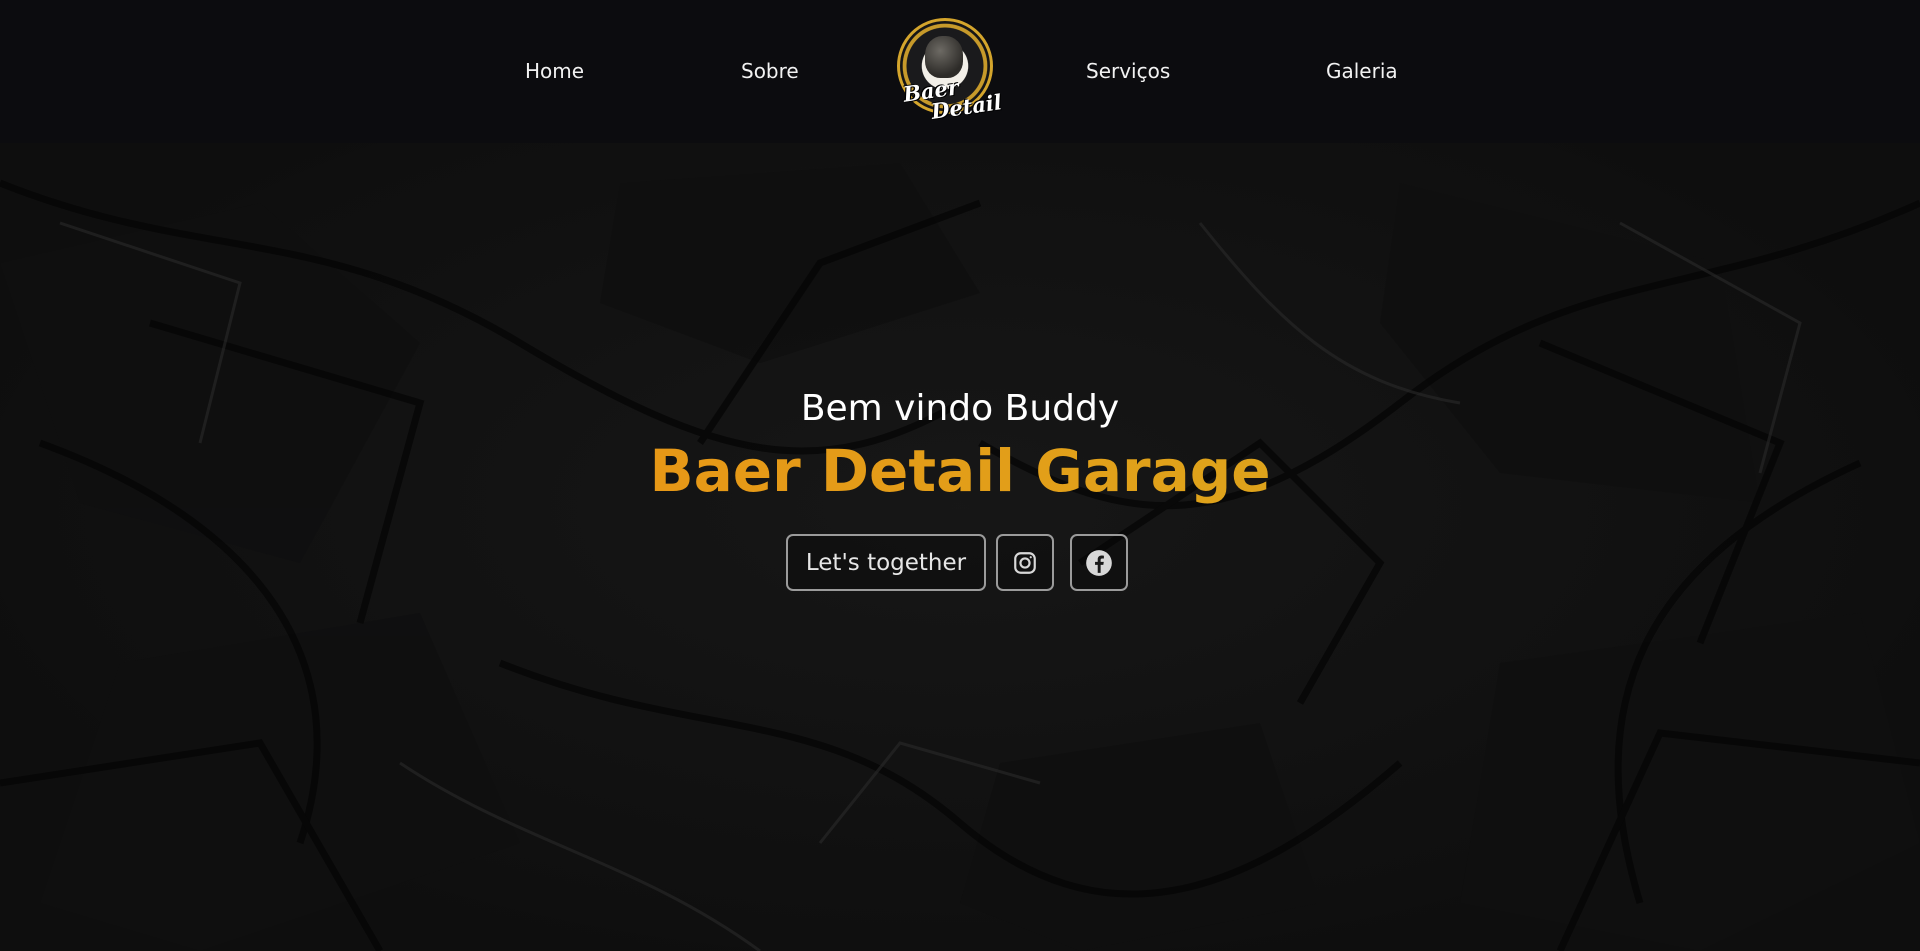 Image resolution: width=1920 pixels, height=951 pixels. I want to click on facebook-icon, so click(1099, 563).